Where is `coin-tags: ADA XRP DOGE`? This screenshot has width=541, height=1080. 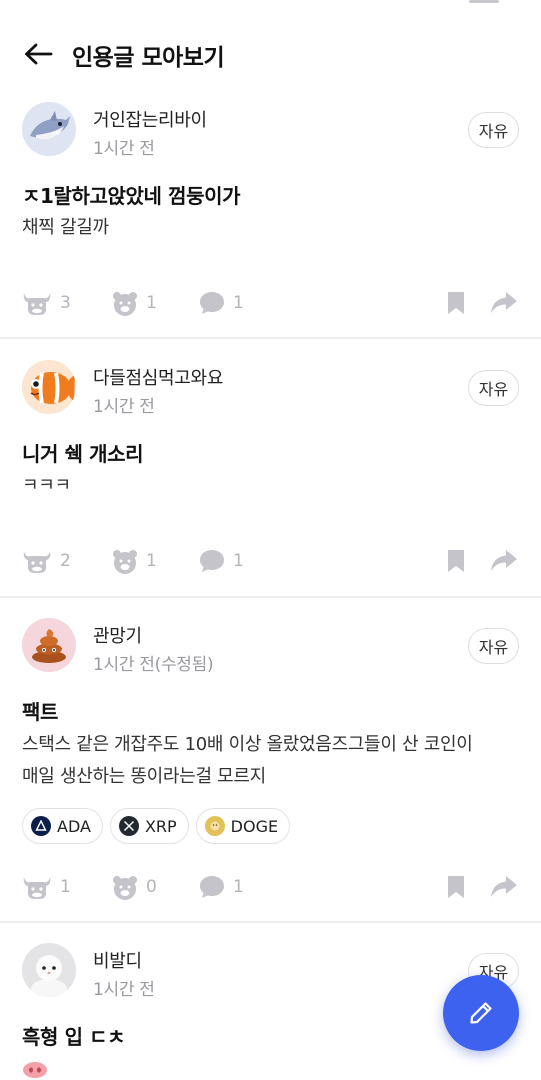 coin-tags: ADA XRP DOGE is located at coordinates (156, 826).